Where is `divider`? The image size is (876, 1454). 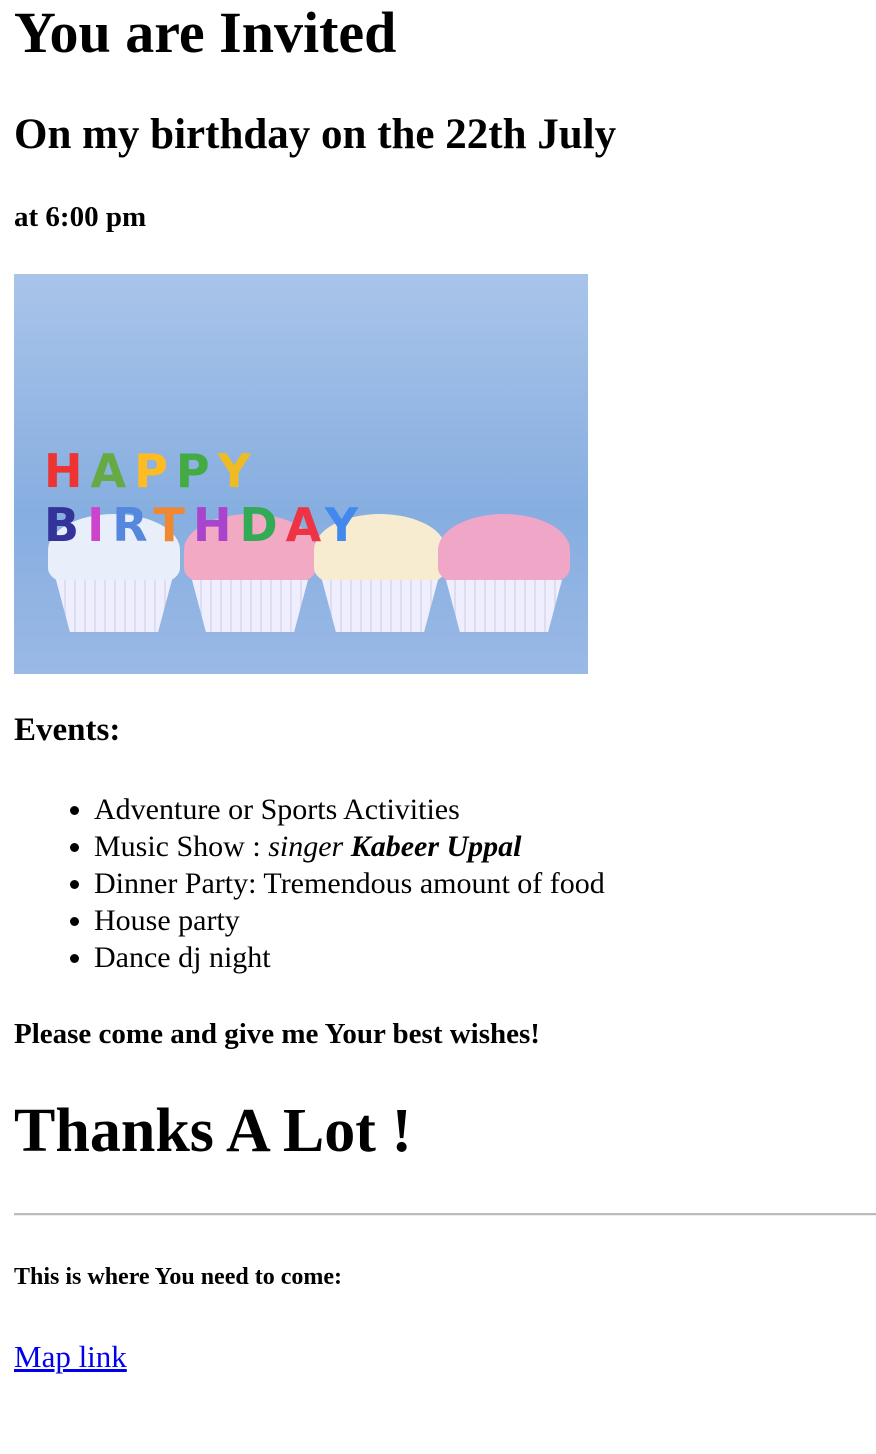 divider is located at coordinates (445, 1214).